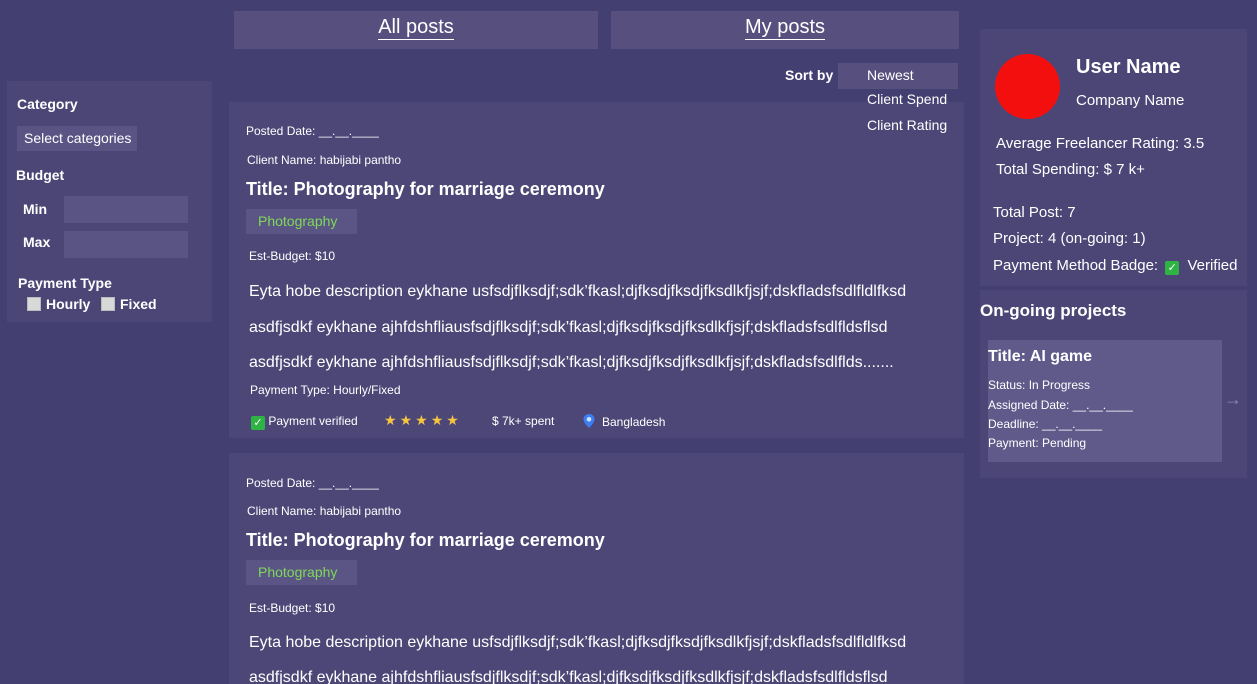 This screenshot has width=1257, height=684. Describe the element at coordinates (1045, 424) in the screenshot. I see `project-deadline: Deadline: __.__.____` at that location.